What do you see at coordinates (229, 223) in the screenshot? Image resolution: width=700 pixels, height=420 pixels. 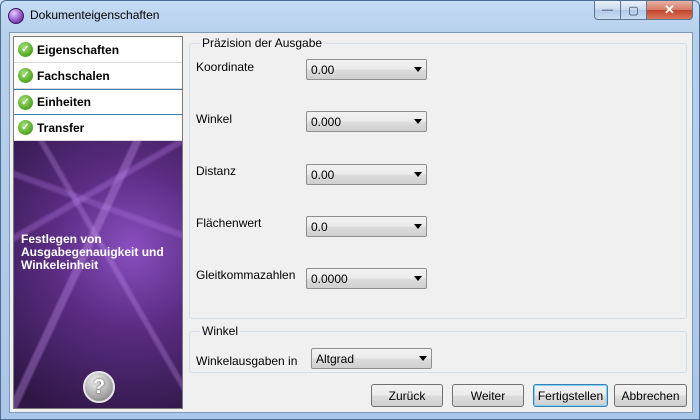 I see `flaechenwert-label: Flächenwert` at bounding box center [229, 223].